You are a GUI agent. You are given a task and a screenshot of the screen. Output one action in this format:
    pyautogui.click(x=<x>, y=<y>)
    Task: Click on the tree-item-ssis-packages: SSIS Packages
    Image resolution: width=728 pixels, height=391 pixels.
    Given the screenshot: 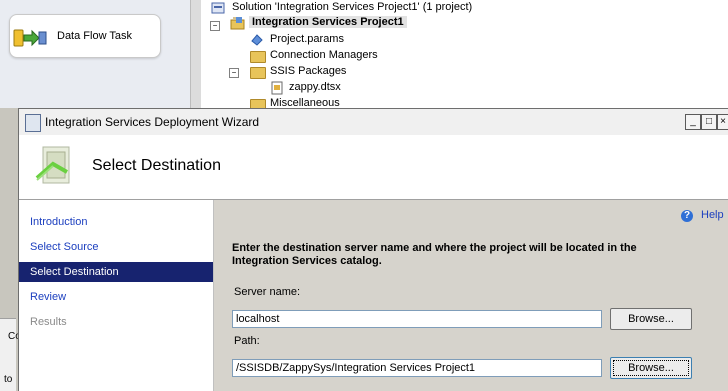 What is the action you would take?
    pyautogui.click(x=308, y=71)
    